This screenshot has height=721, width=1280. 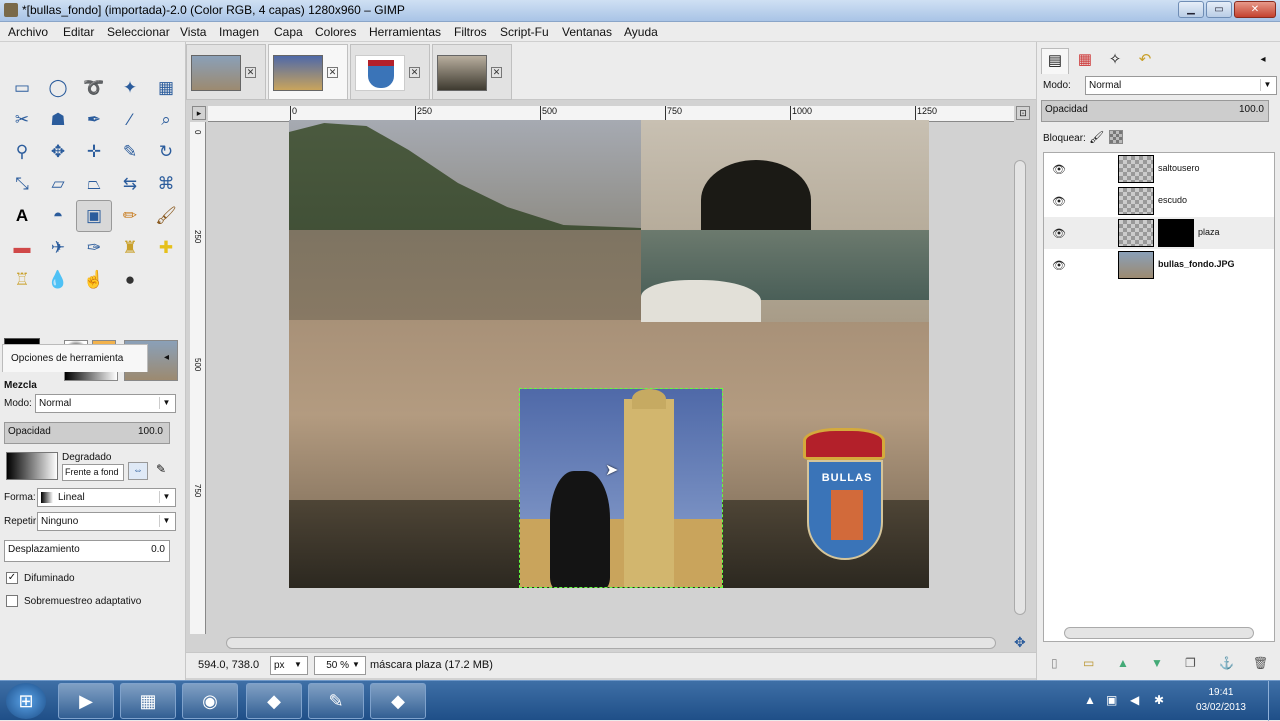 What do you see at coordinates (1020, 387) in the screenshot?
I see `vertical-scrollbar` at bounding box center [1020, 387].